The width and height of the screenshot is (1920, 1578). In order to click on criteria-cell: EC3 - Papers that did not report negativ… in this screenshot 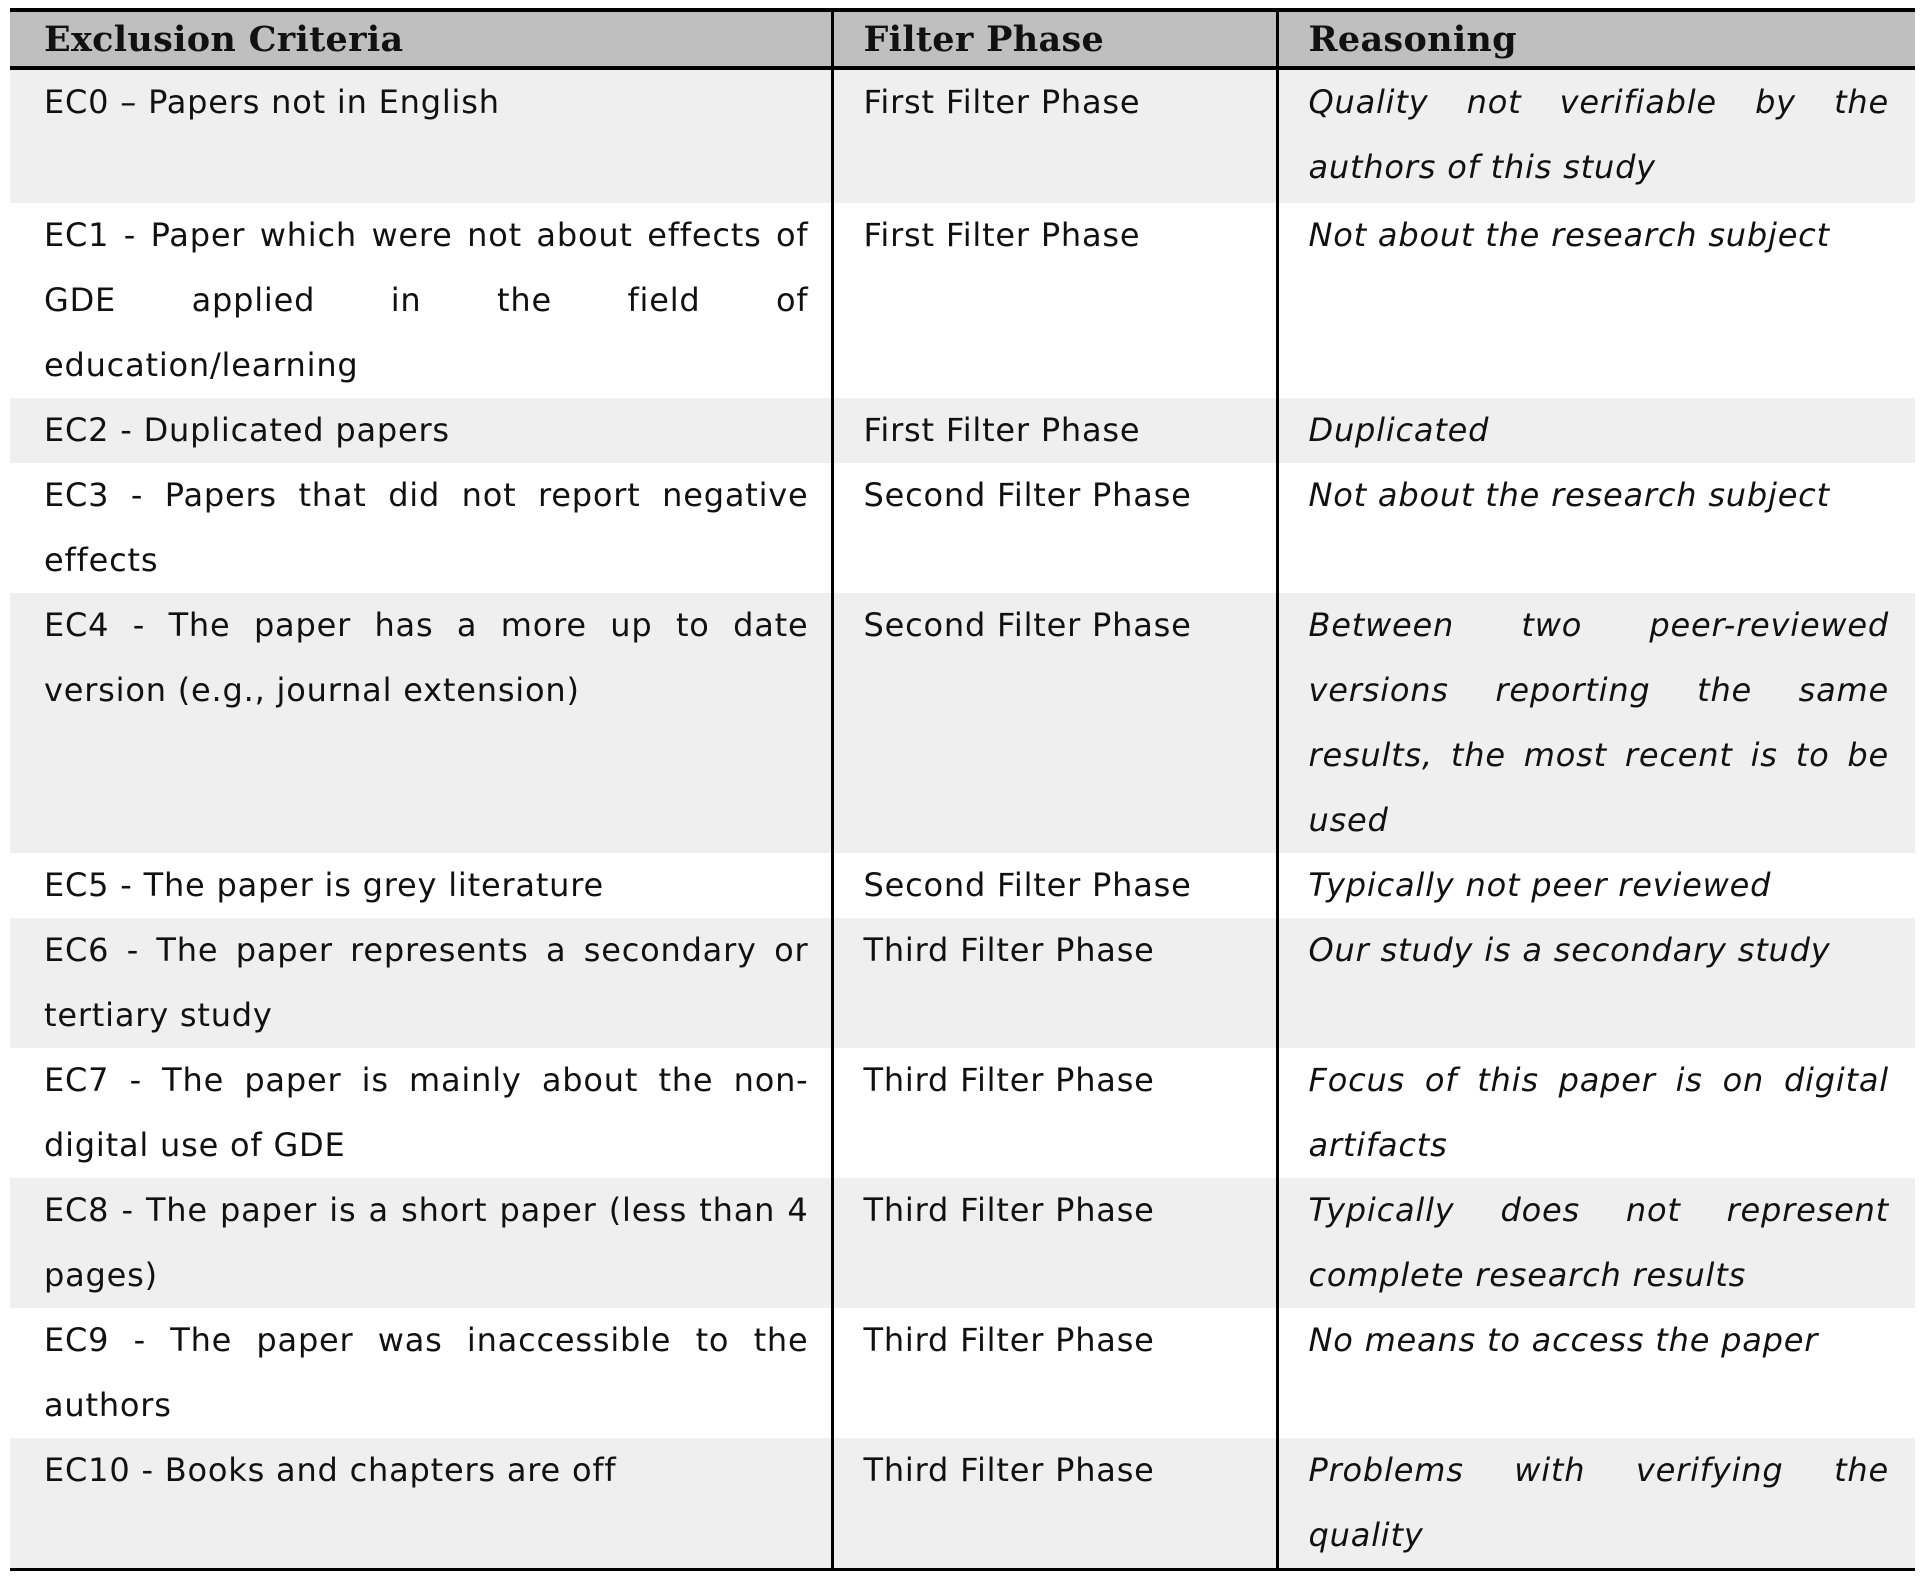, I will do `click(421, 528)`.